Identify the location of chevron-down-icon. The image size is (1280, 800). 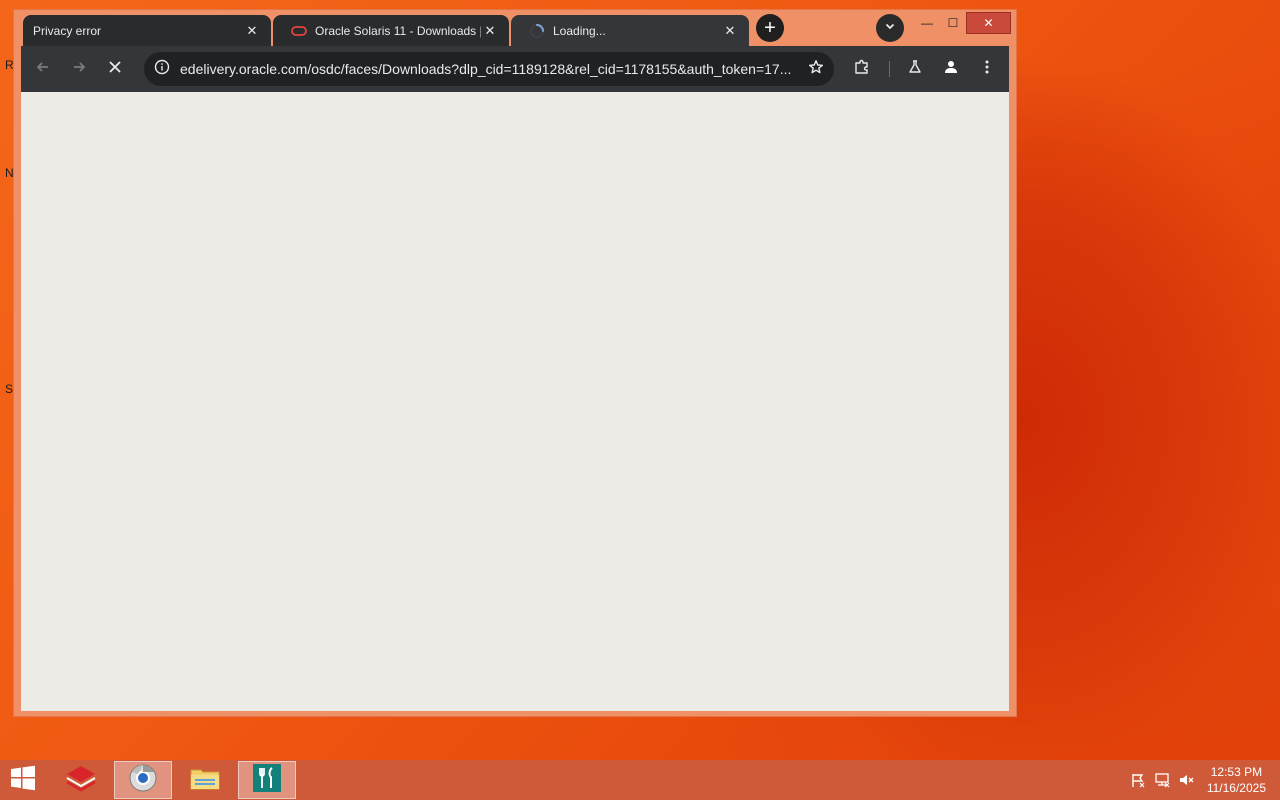
(890, 28).